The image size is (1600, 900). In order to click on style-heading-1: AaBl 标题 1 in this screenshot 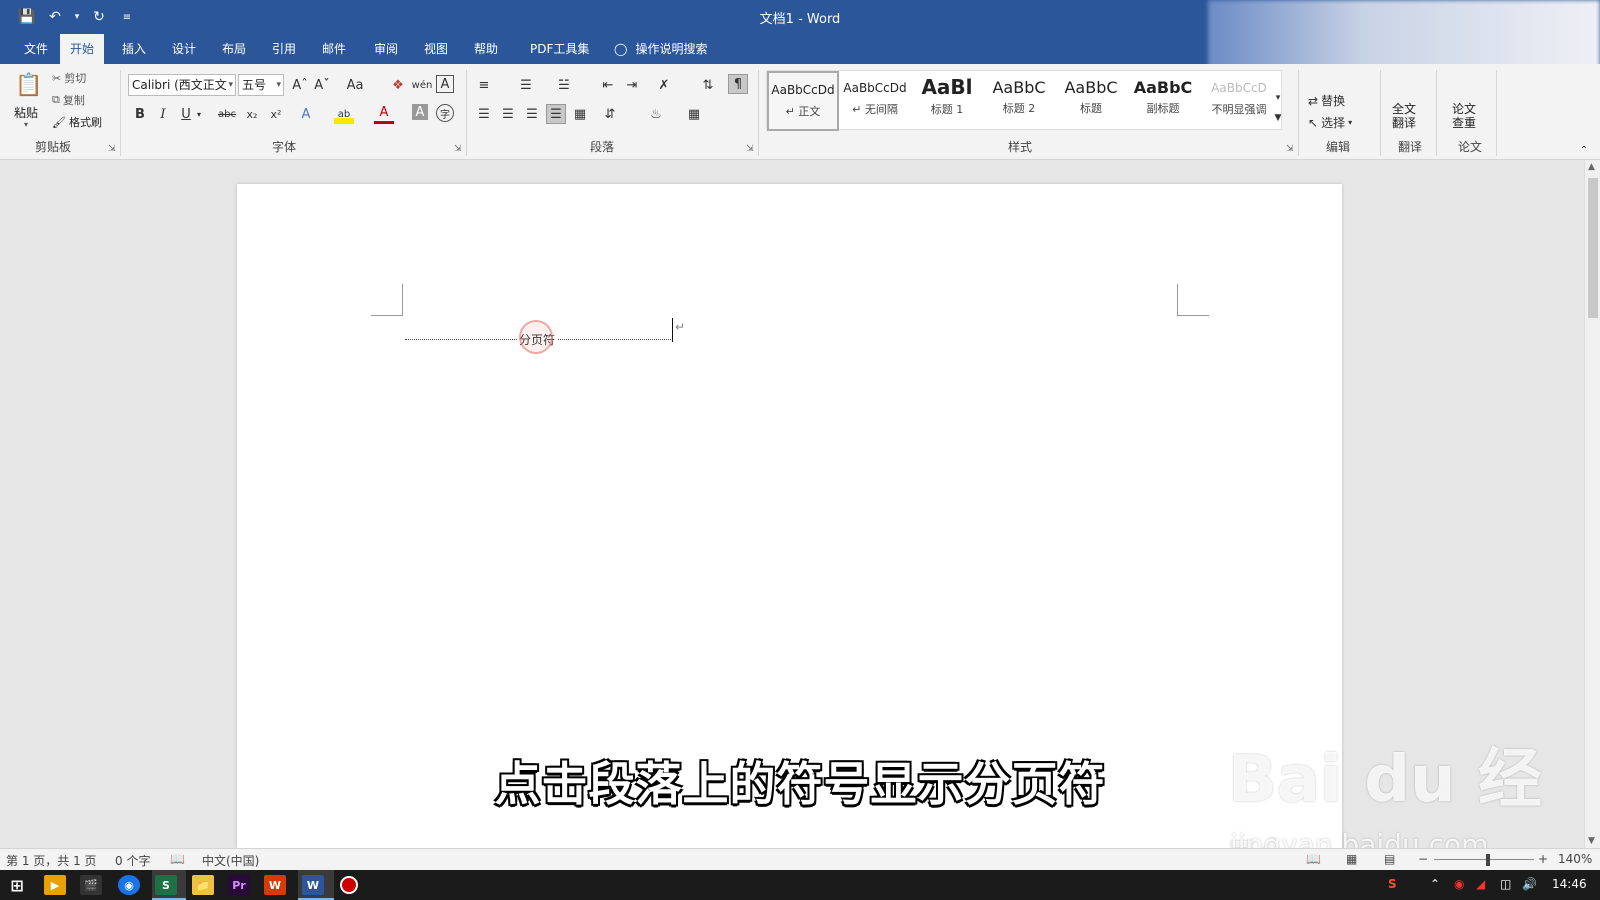, I will do `click(947, 101)`.